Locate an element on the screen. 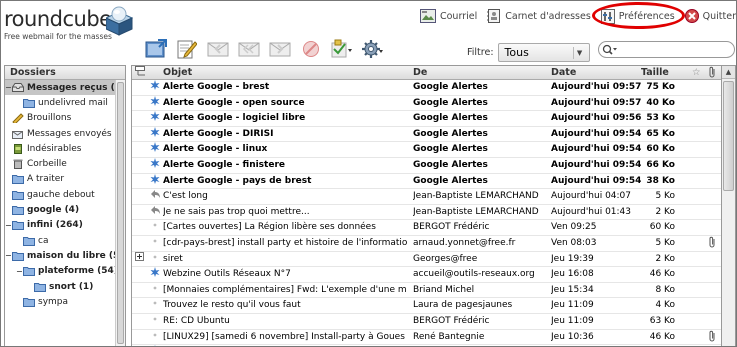  message-from: Jean-Baptiste LEMARCHAND is located at coordinates (476, 196).